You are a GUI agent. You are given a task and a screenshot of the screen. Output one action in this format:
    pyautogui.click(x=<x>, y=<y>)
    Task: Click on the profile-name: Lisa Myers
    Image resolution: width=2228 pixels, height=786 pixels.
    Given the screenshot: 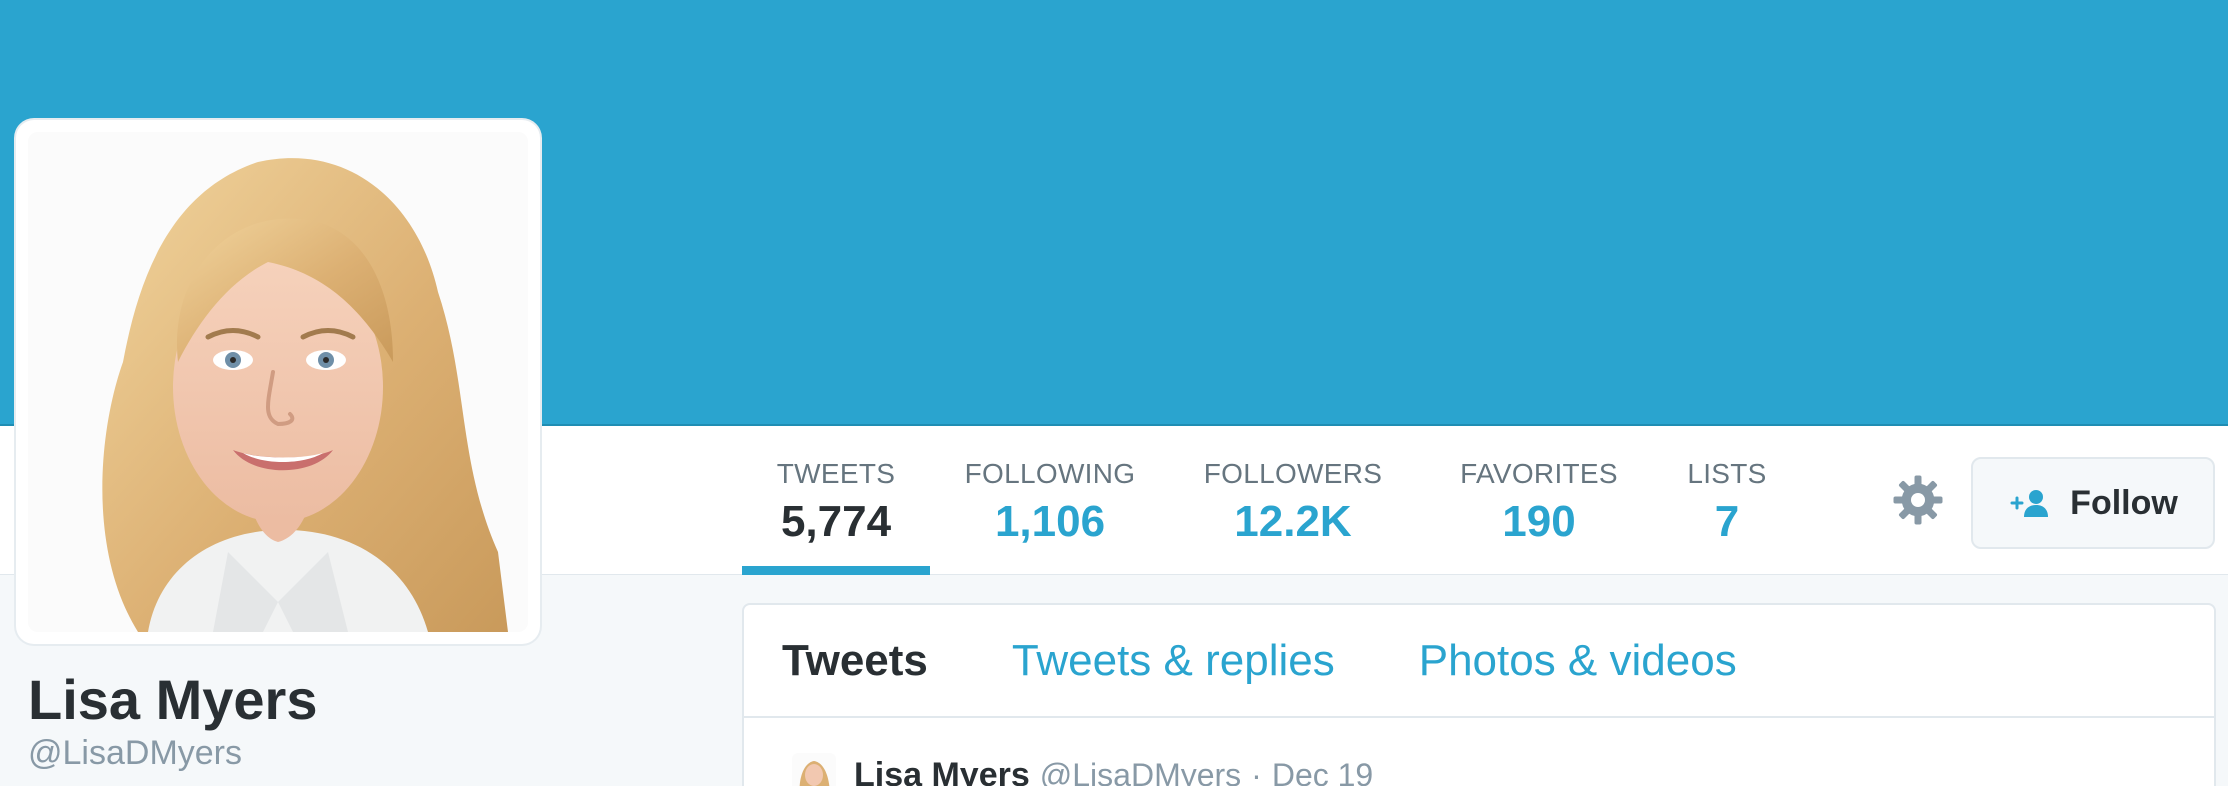 What is the action you would take?
    pyautogui.click(x=173, y=699)
    